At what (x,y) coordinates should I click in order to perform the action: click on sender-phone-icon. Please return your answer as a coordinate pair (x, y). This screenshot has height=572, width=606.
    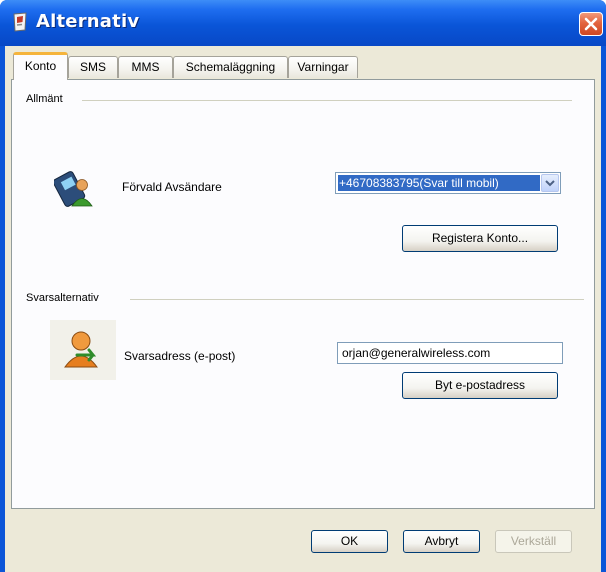
    Looking at the image, I should click on (73, 189).